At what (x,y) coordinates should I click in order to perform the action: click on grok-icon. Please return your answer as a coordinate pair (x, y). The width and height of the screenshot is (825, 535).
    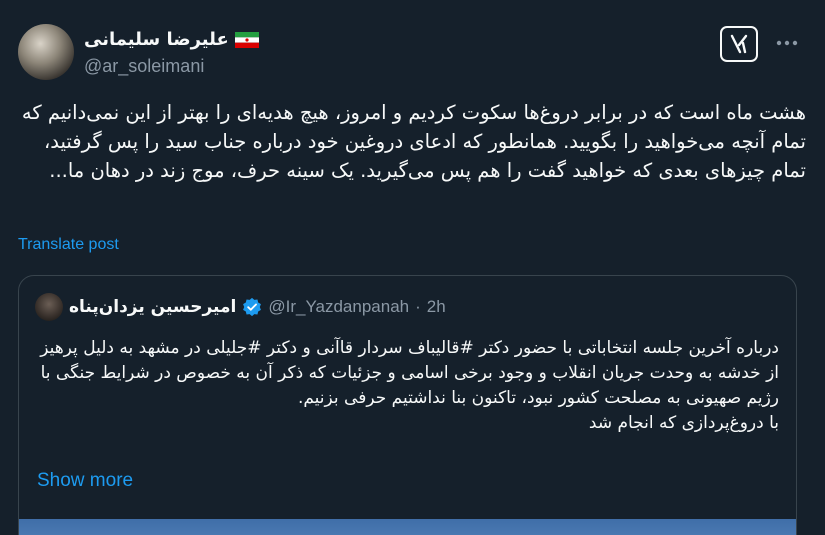
    Looking at the image, I should click on (739, 44).